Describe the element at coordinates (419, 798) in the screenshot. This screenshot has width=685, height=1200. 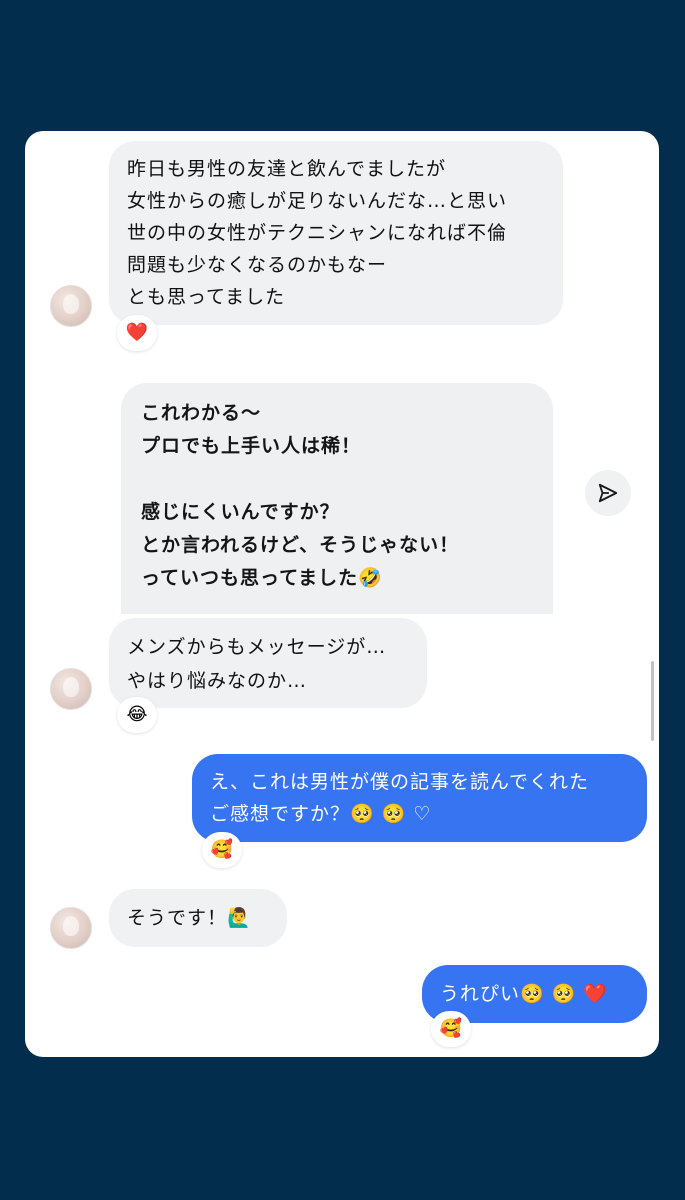
I see `outgoing-message-bubble: え、これは男性が僕の記事を読んでくれた ご感想ですか？🥺 🥺 ♡` at that location.